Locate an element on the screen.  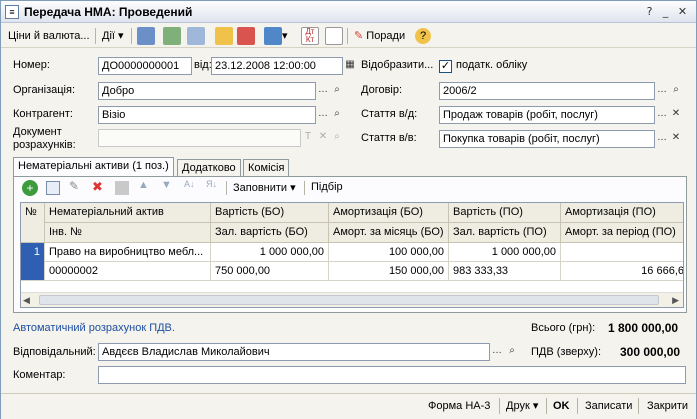
counterparty-field: Візіо is located at coordinates (207, 115).